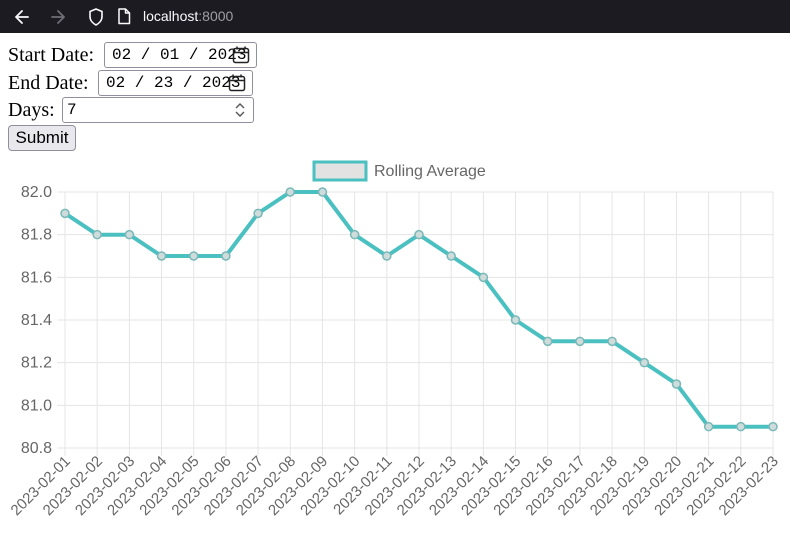  I want to click on start-date-input: 02 / 01 / 2023, so click(180, 55).